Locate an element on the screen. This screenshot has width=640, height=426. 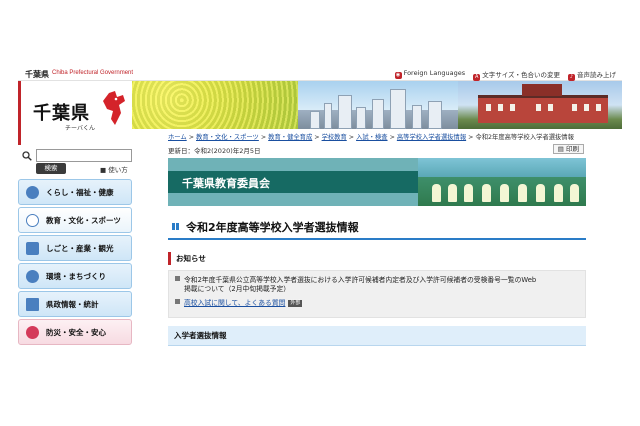
board-title: 千葉県教育委員会 is located at coordinates (226, 183).